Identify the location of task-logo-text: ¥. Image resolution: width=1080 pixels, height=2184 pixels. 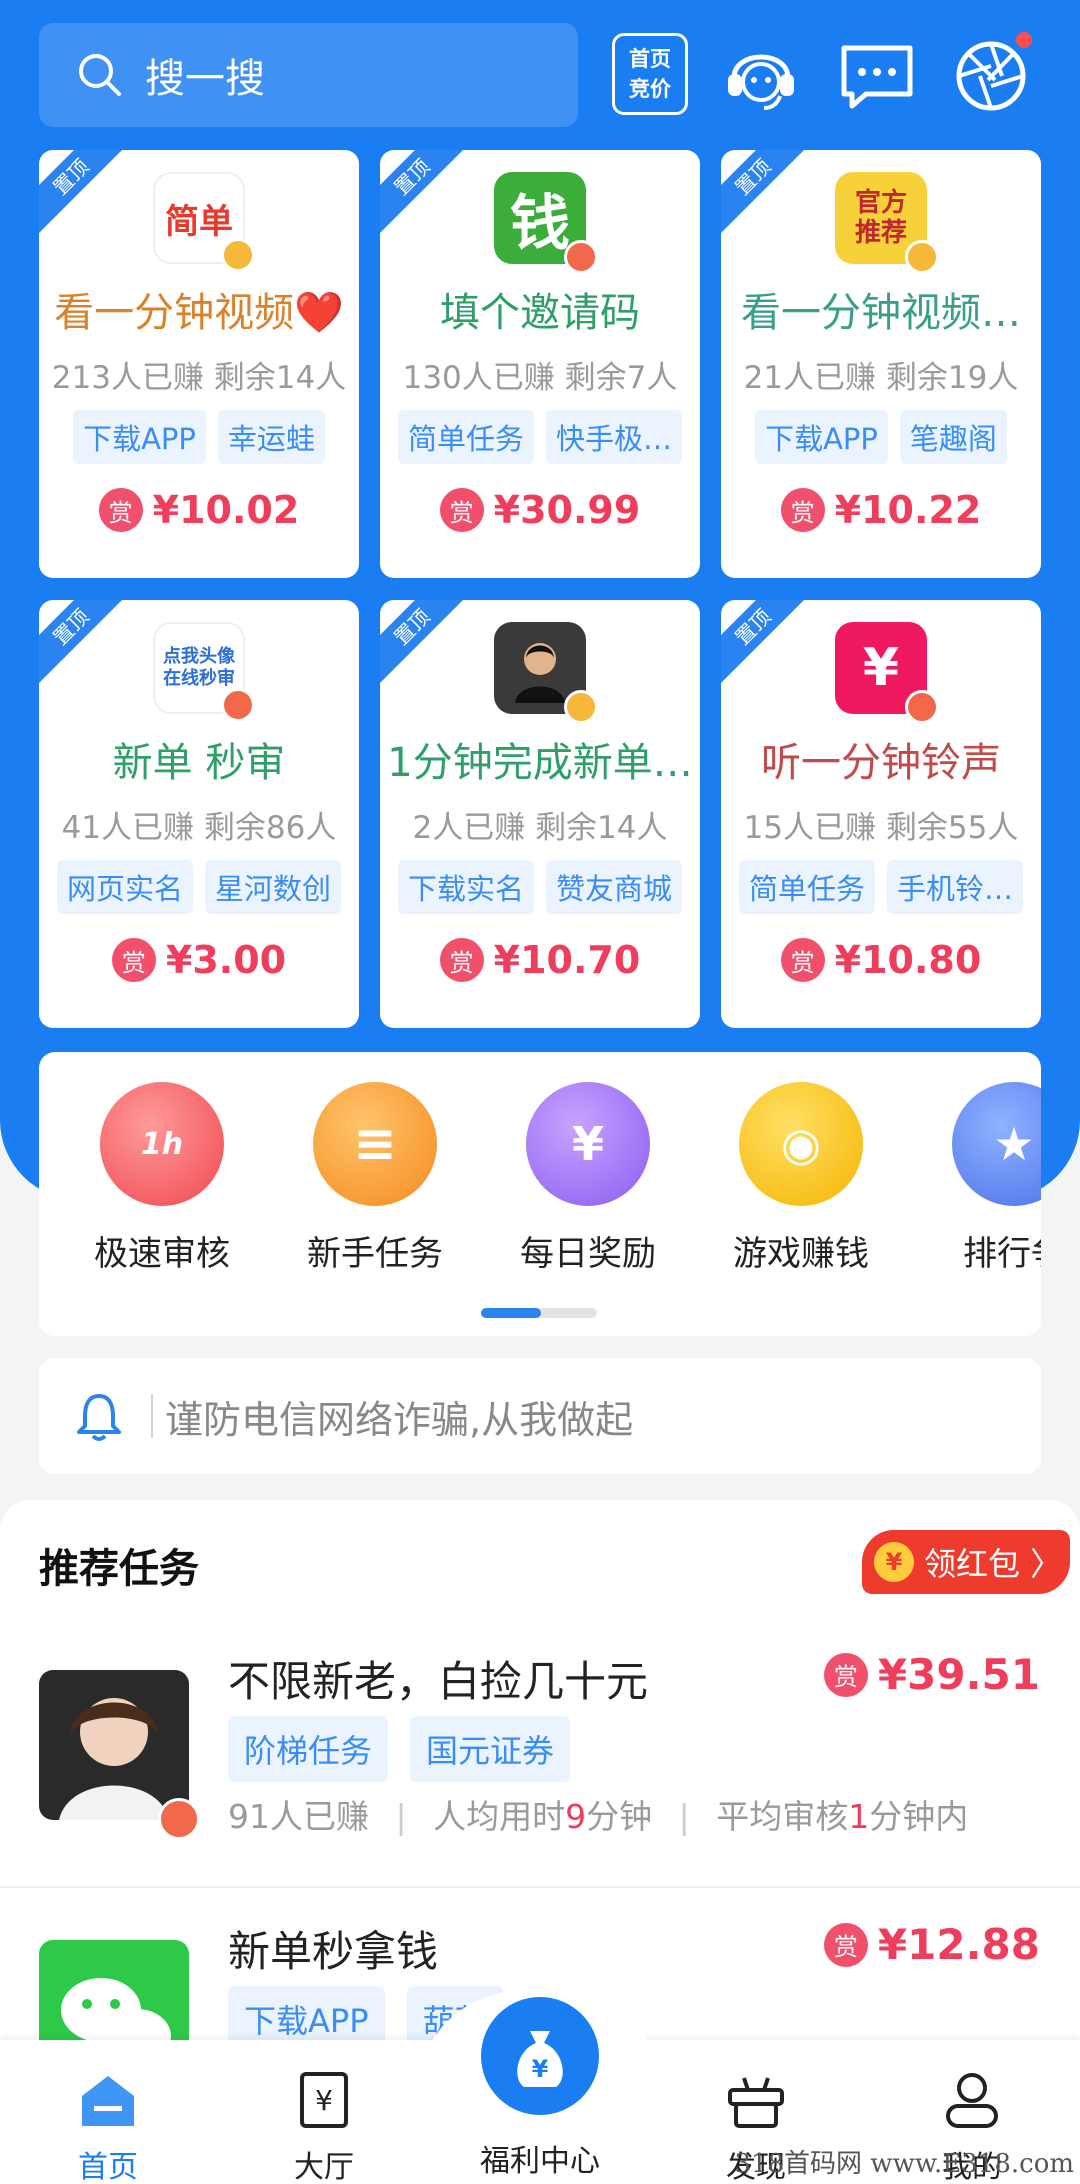
(881, 668).